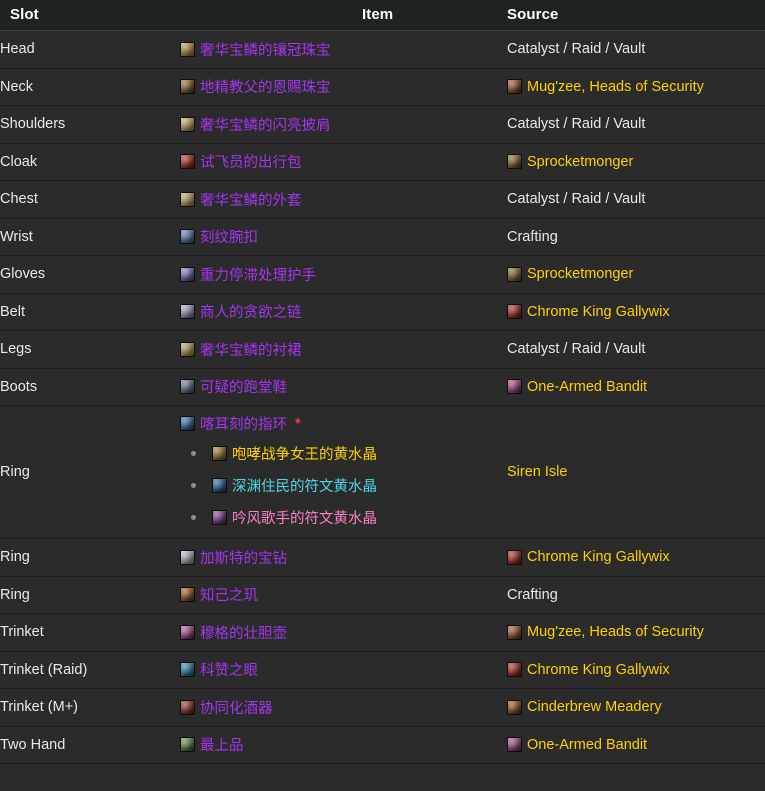  What do you see at coordinates (304, 517) in the screenshot?
I see `gem-name: 吟风歌手的符文黄水晶` at bounding box center [304, 517].